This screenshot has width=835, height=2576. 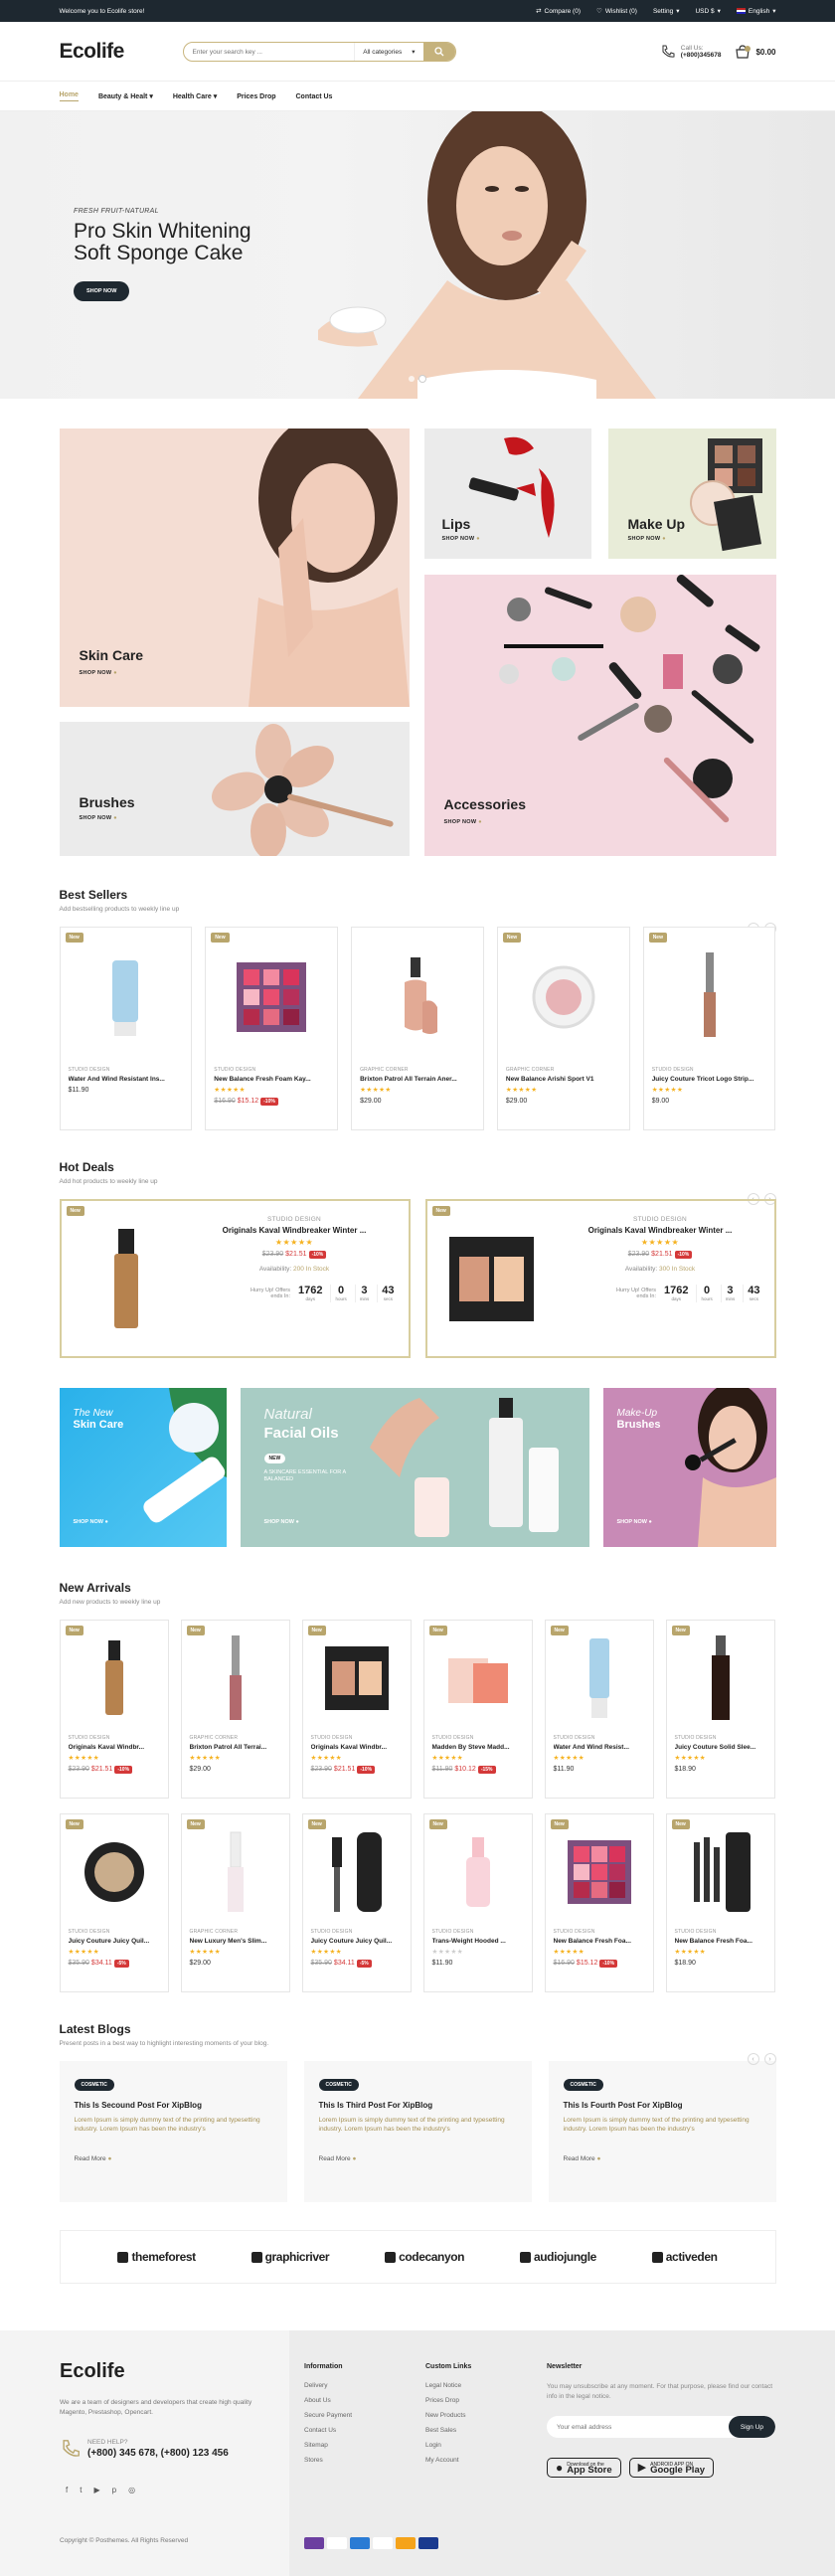 What do you see at coordinates (418, 2105) in the screenshot?
I see `blog-title: This Is Third Post For XipBlog` at bounding box center [418, 2105].